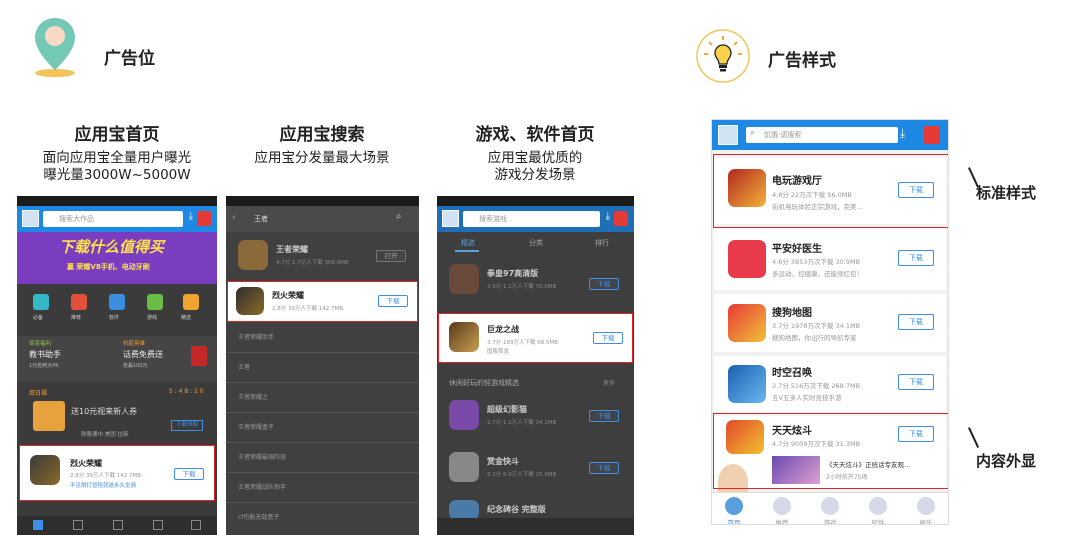 This screenshot has width=1080, height=535. Describe the element at coordinates (830, 451) in the screenshot. I see `content-style-frame` at that location.